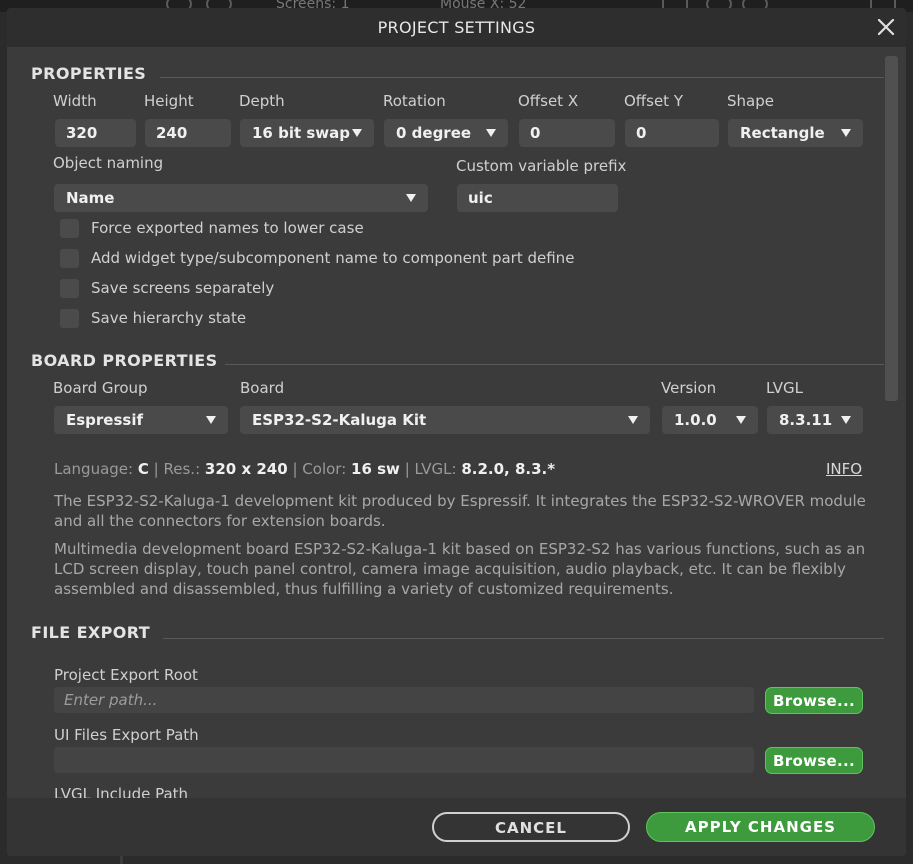 The image size is (913, 864). Describe the element at coordinates (339, 420) in the screenshot. I see `board-value: ESP32-S2-Kaluga Kit` at that location.